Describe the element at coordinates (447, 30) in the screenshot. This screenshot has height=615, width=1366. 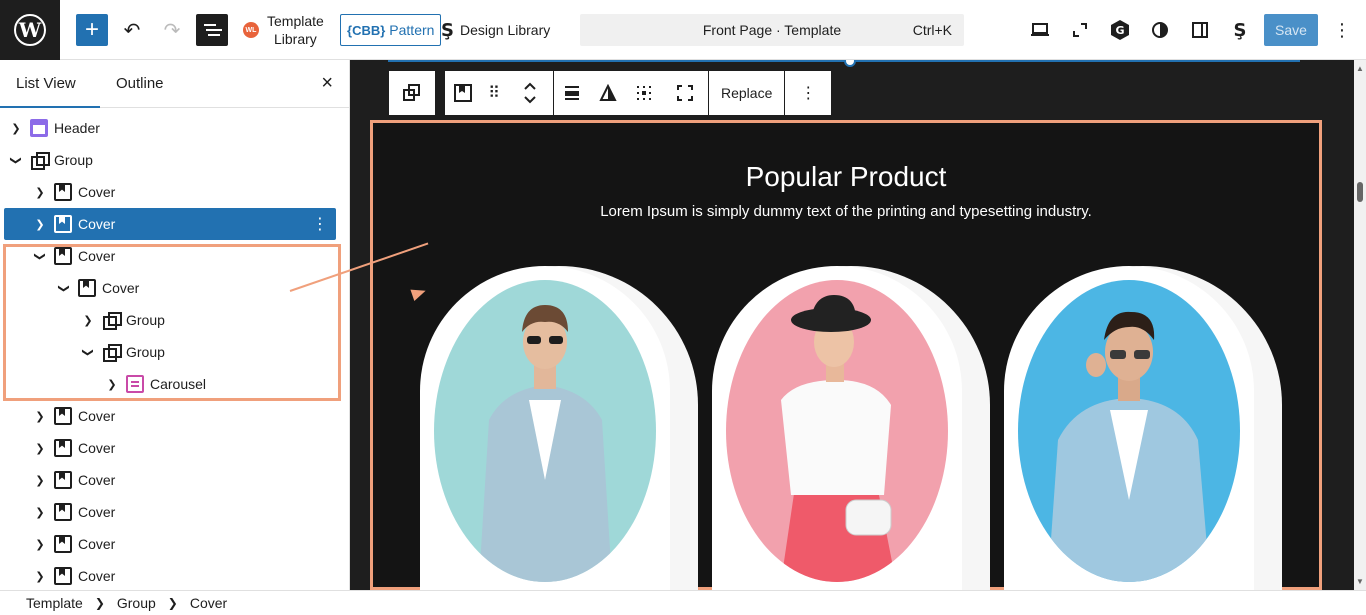
I see `design-library-icon: Ş` at that location.